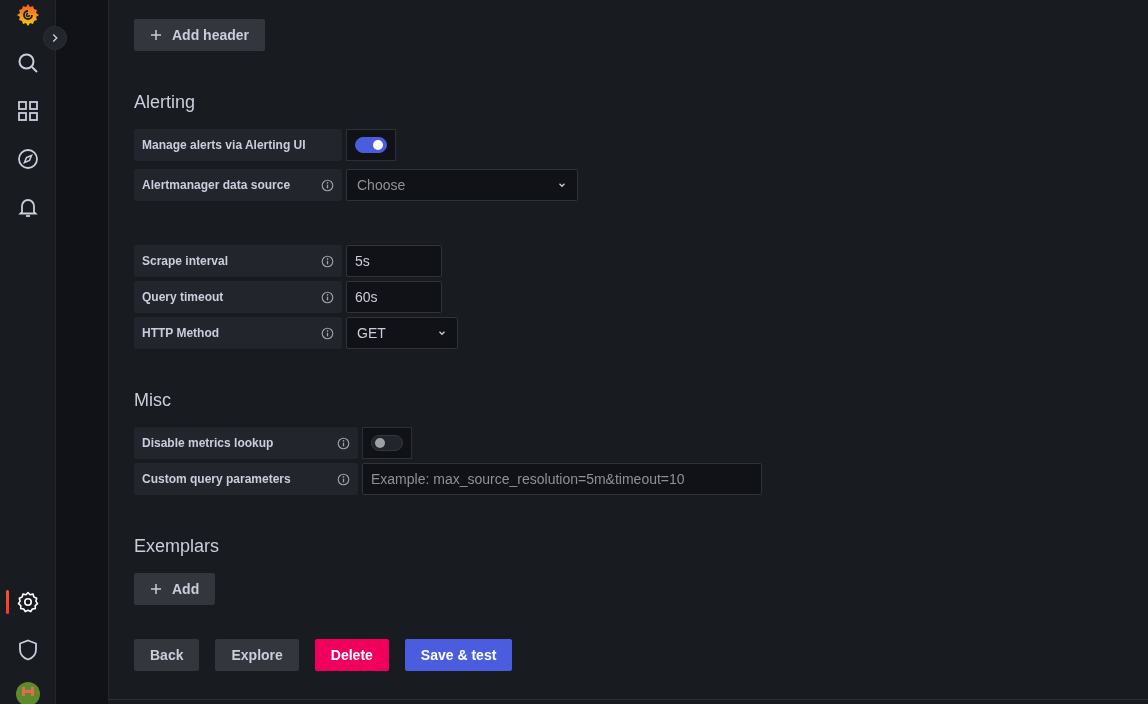 The height and width of the screenshot is (704, 1148). Describe the element at coordinates (238, 185) in the screenshot. I see `field-label: Alertmanager data source` at that location.